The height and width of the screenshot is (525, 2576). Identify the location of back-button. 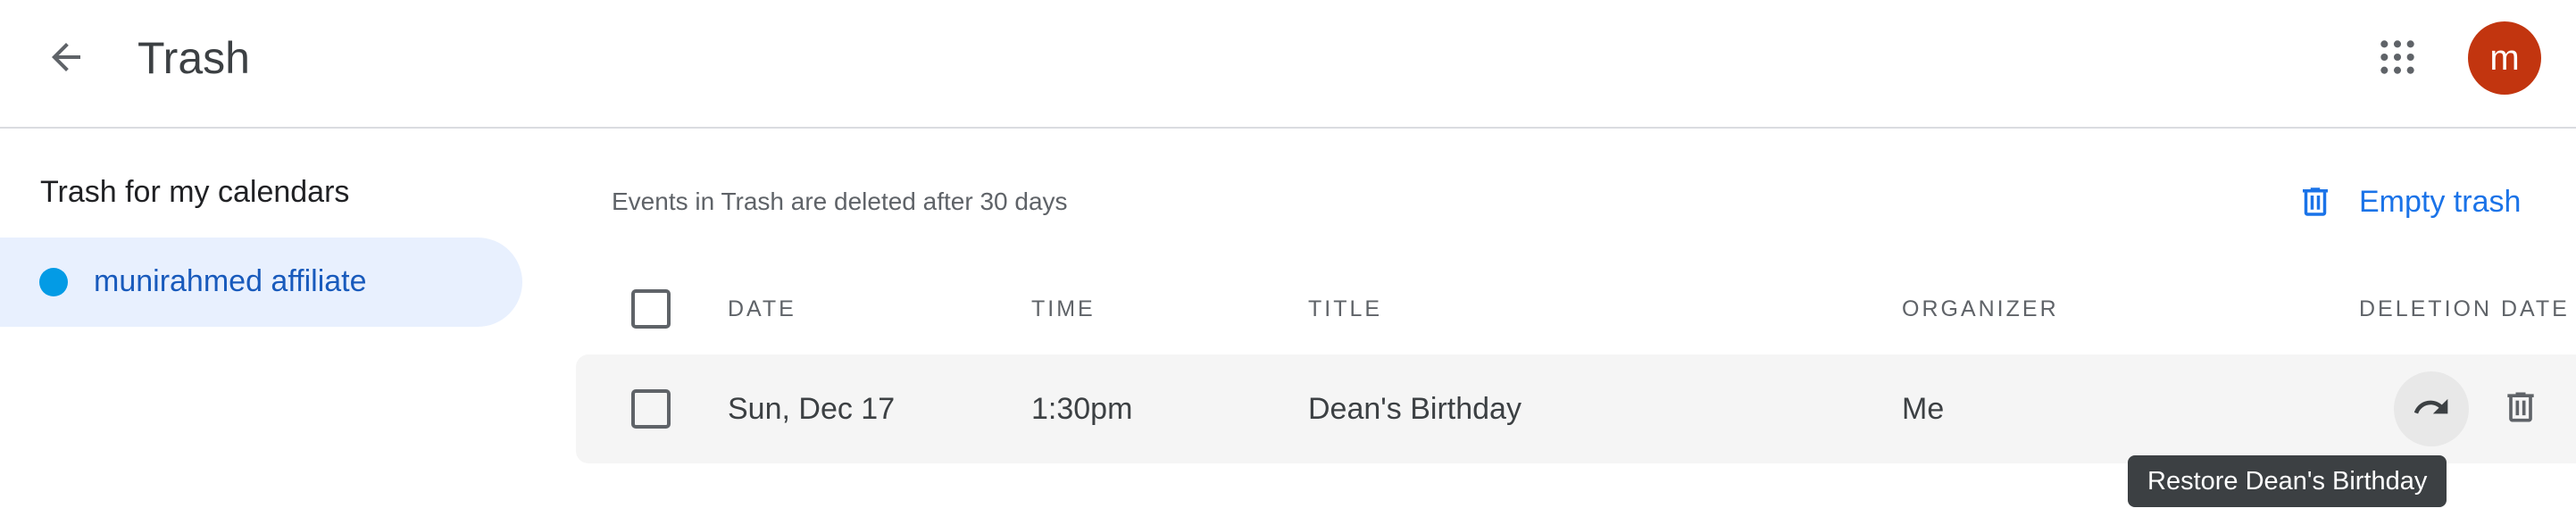
(66, 59).